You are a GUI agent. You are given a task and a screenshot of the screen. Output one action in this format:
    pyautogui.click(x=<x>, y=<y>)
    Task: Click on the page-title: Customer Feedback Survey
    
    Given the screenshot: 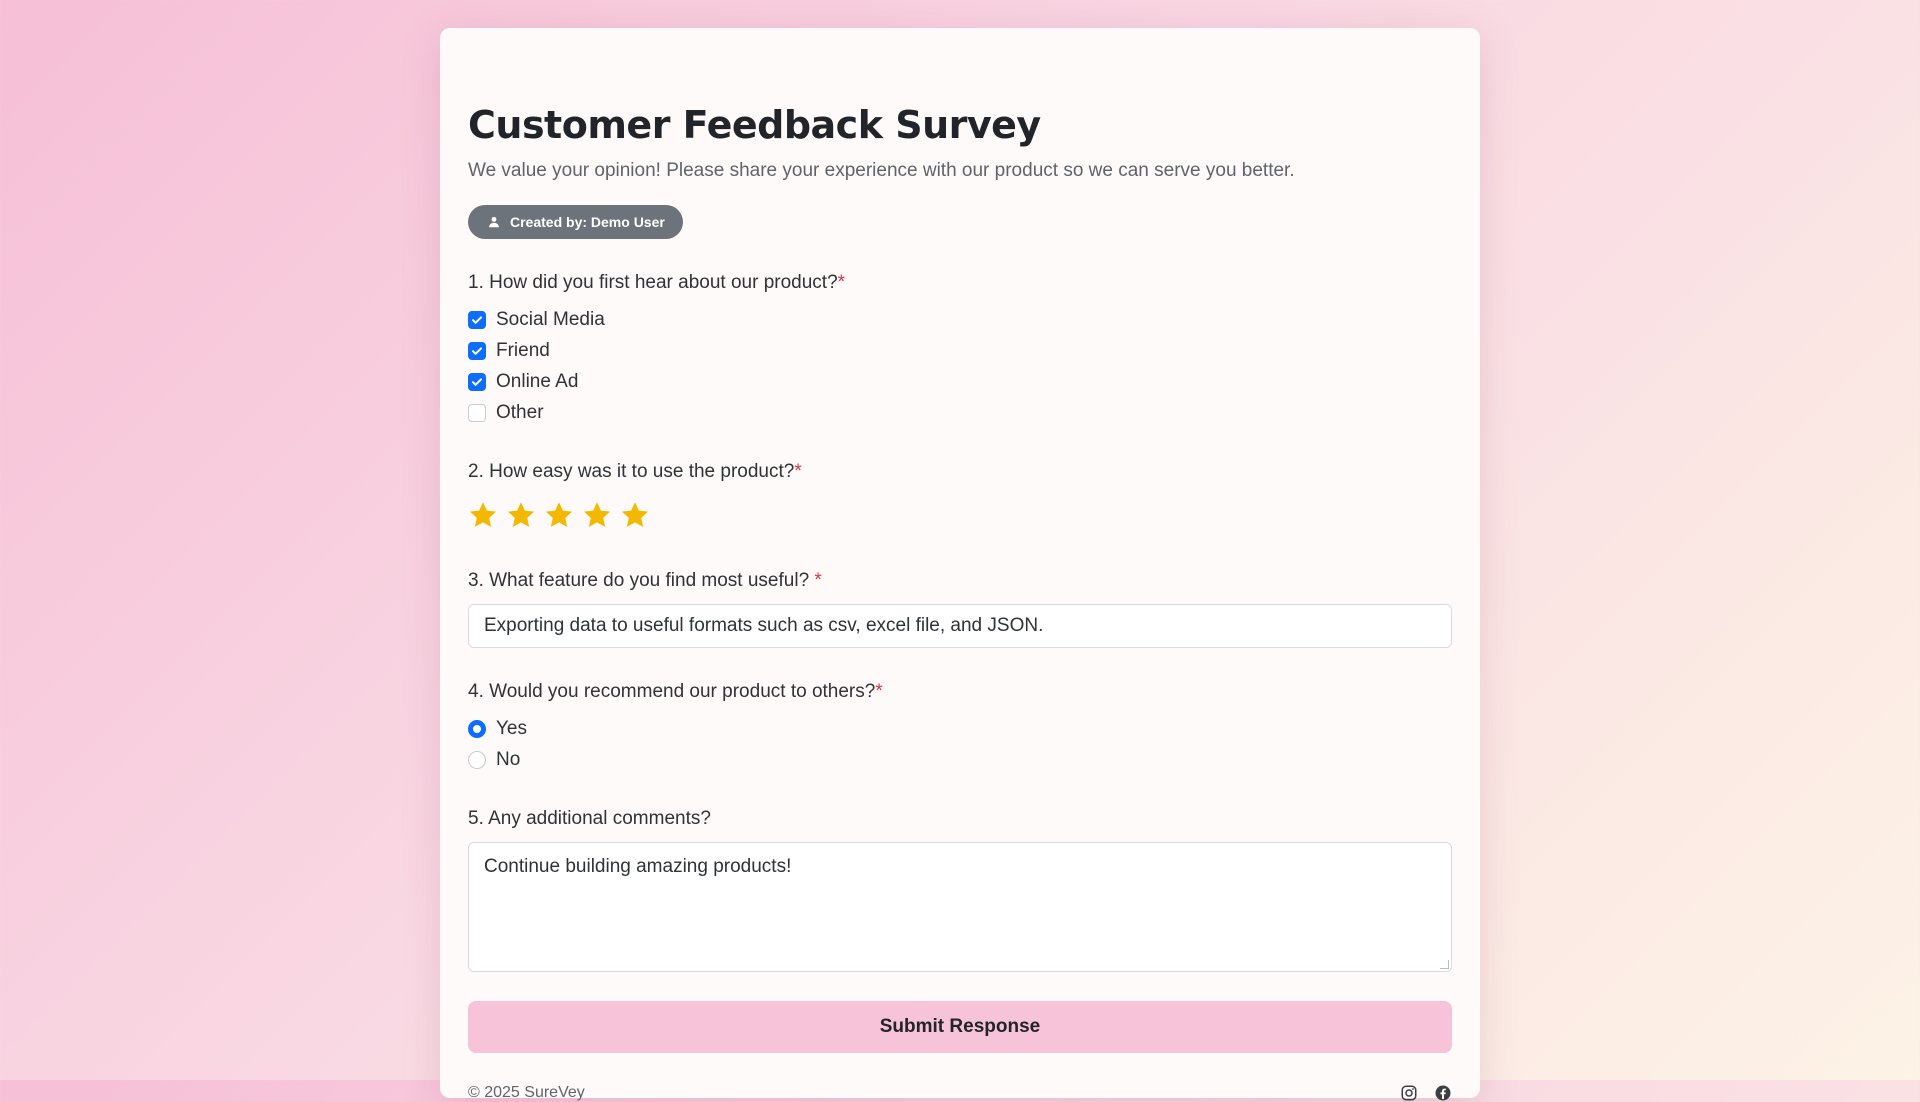 What is the action you would take?
    pyautogui.click(x=754, y=125)
    